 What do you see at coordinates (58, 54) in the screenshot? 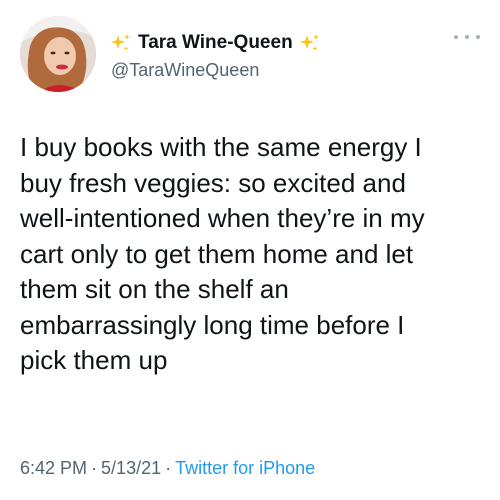
I see `avatar` at bounding box center [58, 54].